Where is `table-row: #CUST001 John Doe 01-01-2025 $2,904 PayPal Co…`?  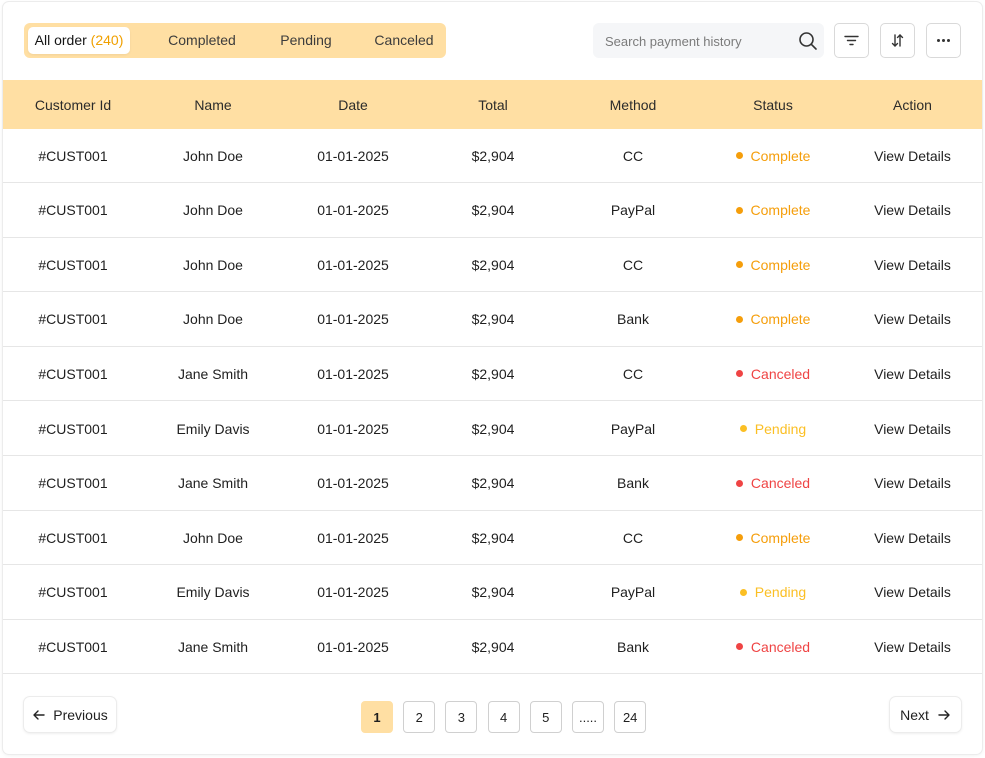
table-row: #CUST001 John Doe 01-01-2025 $2,904 PayPal Co… is located at coordinates (492, 210).